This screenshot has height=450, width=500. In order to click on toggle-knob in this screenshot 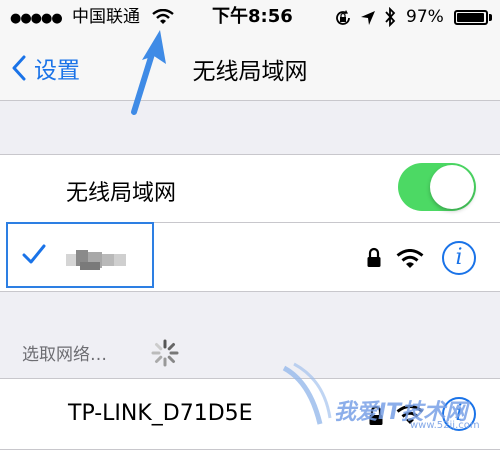, I will do `click(452, 187)`.